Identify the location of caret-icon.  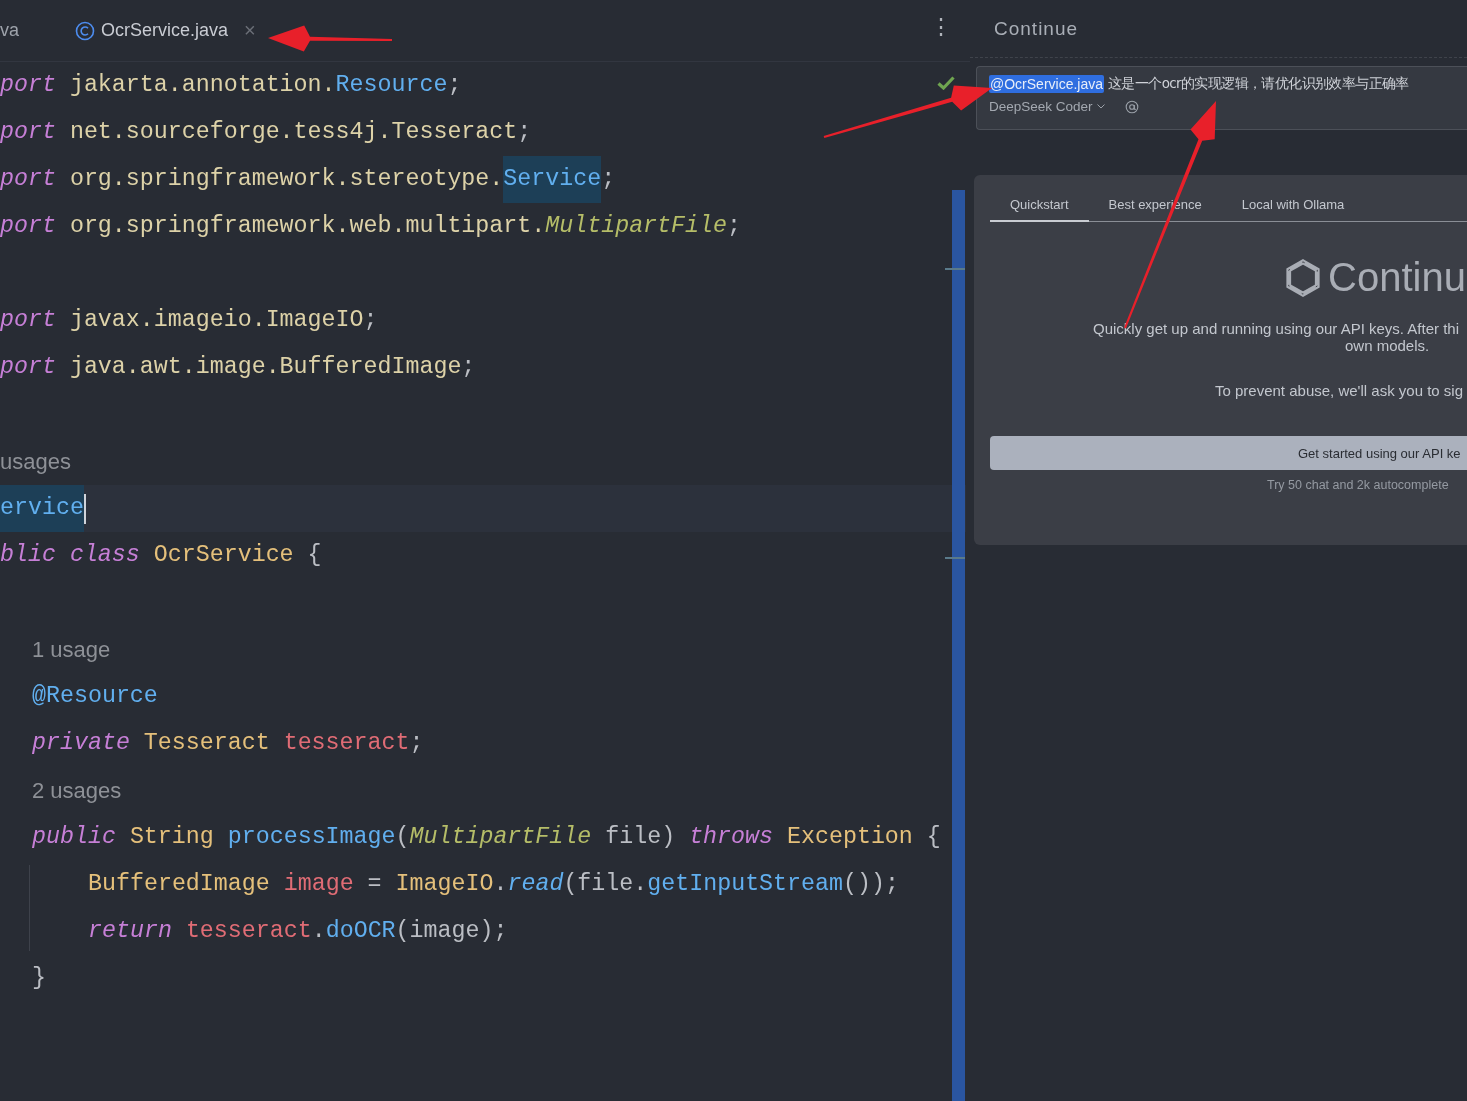
(1100, 106).